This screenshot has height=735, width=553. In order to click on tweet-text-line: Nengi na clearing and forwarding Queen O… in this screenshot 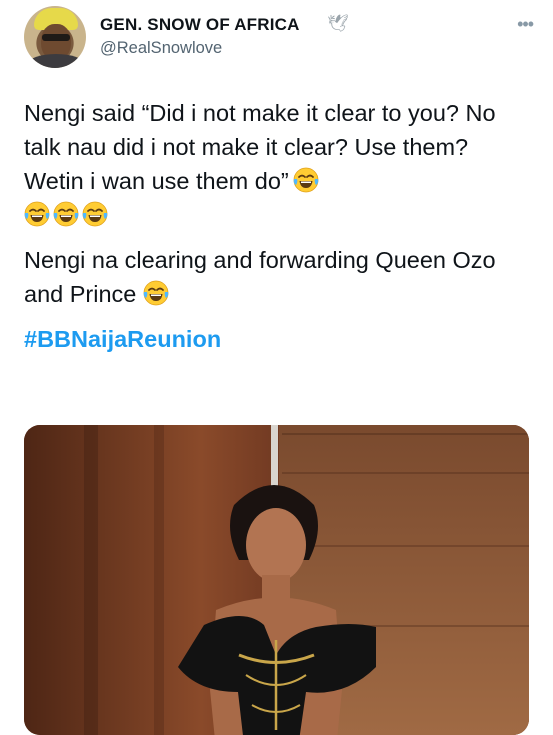, I will do `click(263, 277)`.